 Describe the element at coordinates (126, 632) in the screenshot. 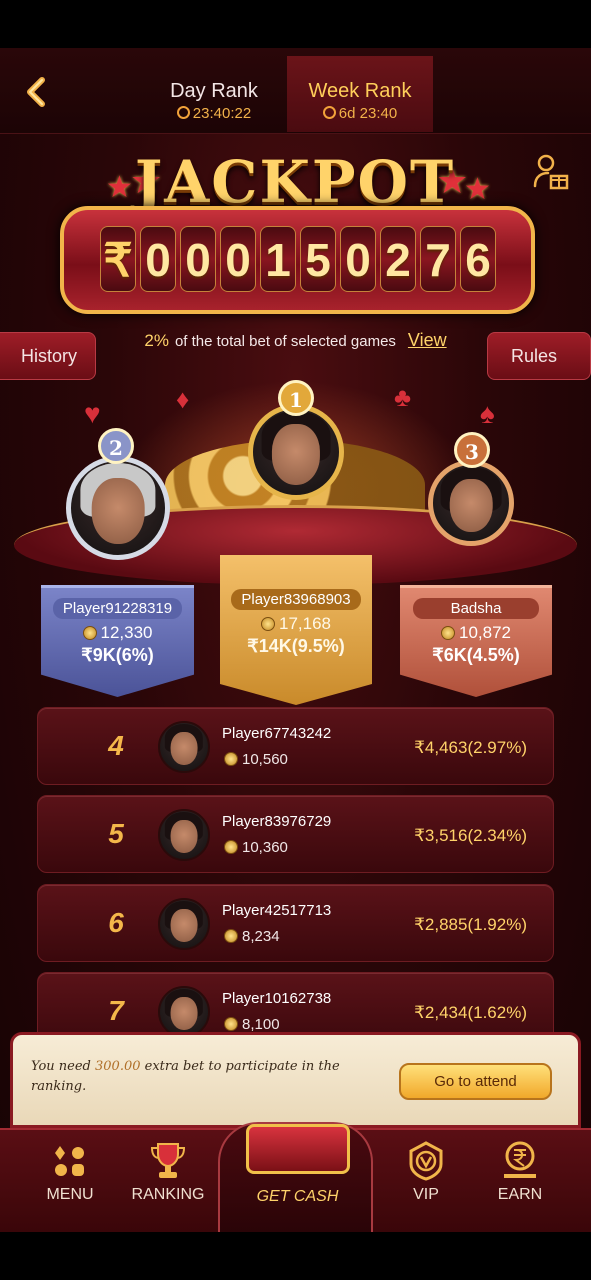

I see `coins-value: 12,330` at that location.